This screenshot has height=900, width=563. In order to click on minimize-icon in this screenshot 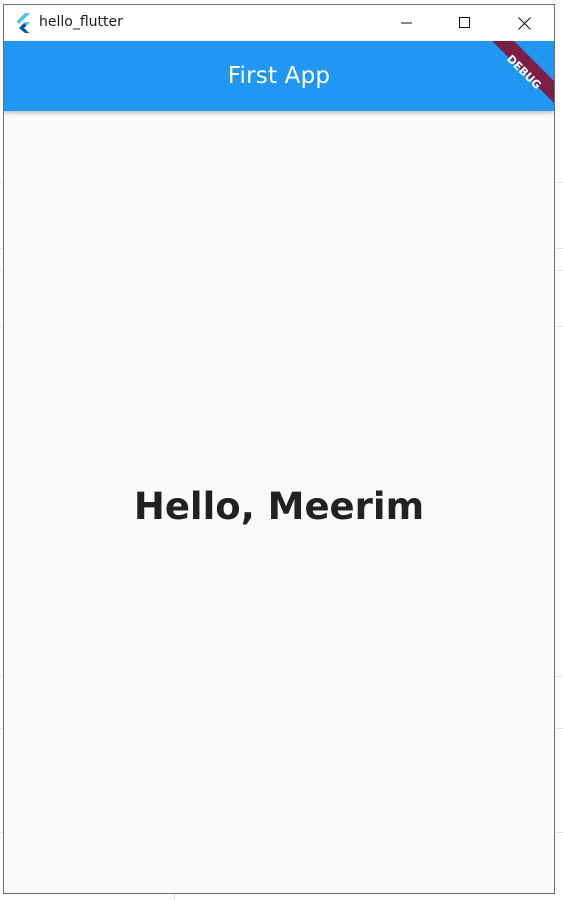, I will do `click(406, 23)`.